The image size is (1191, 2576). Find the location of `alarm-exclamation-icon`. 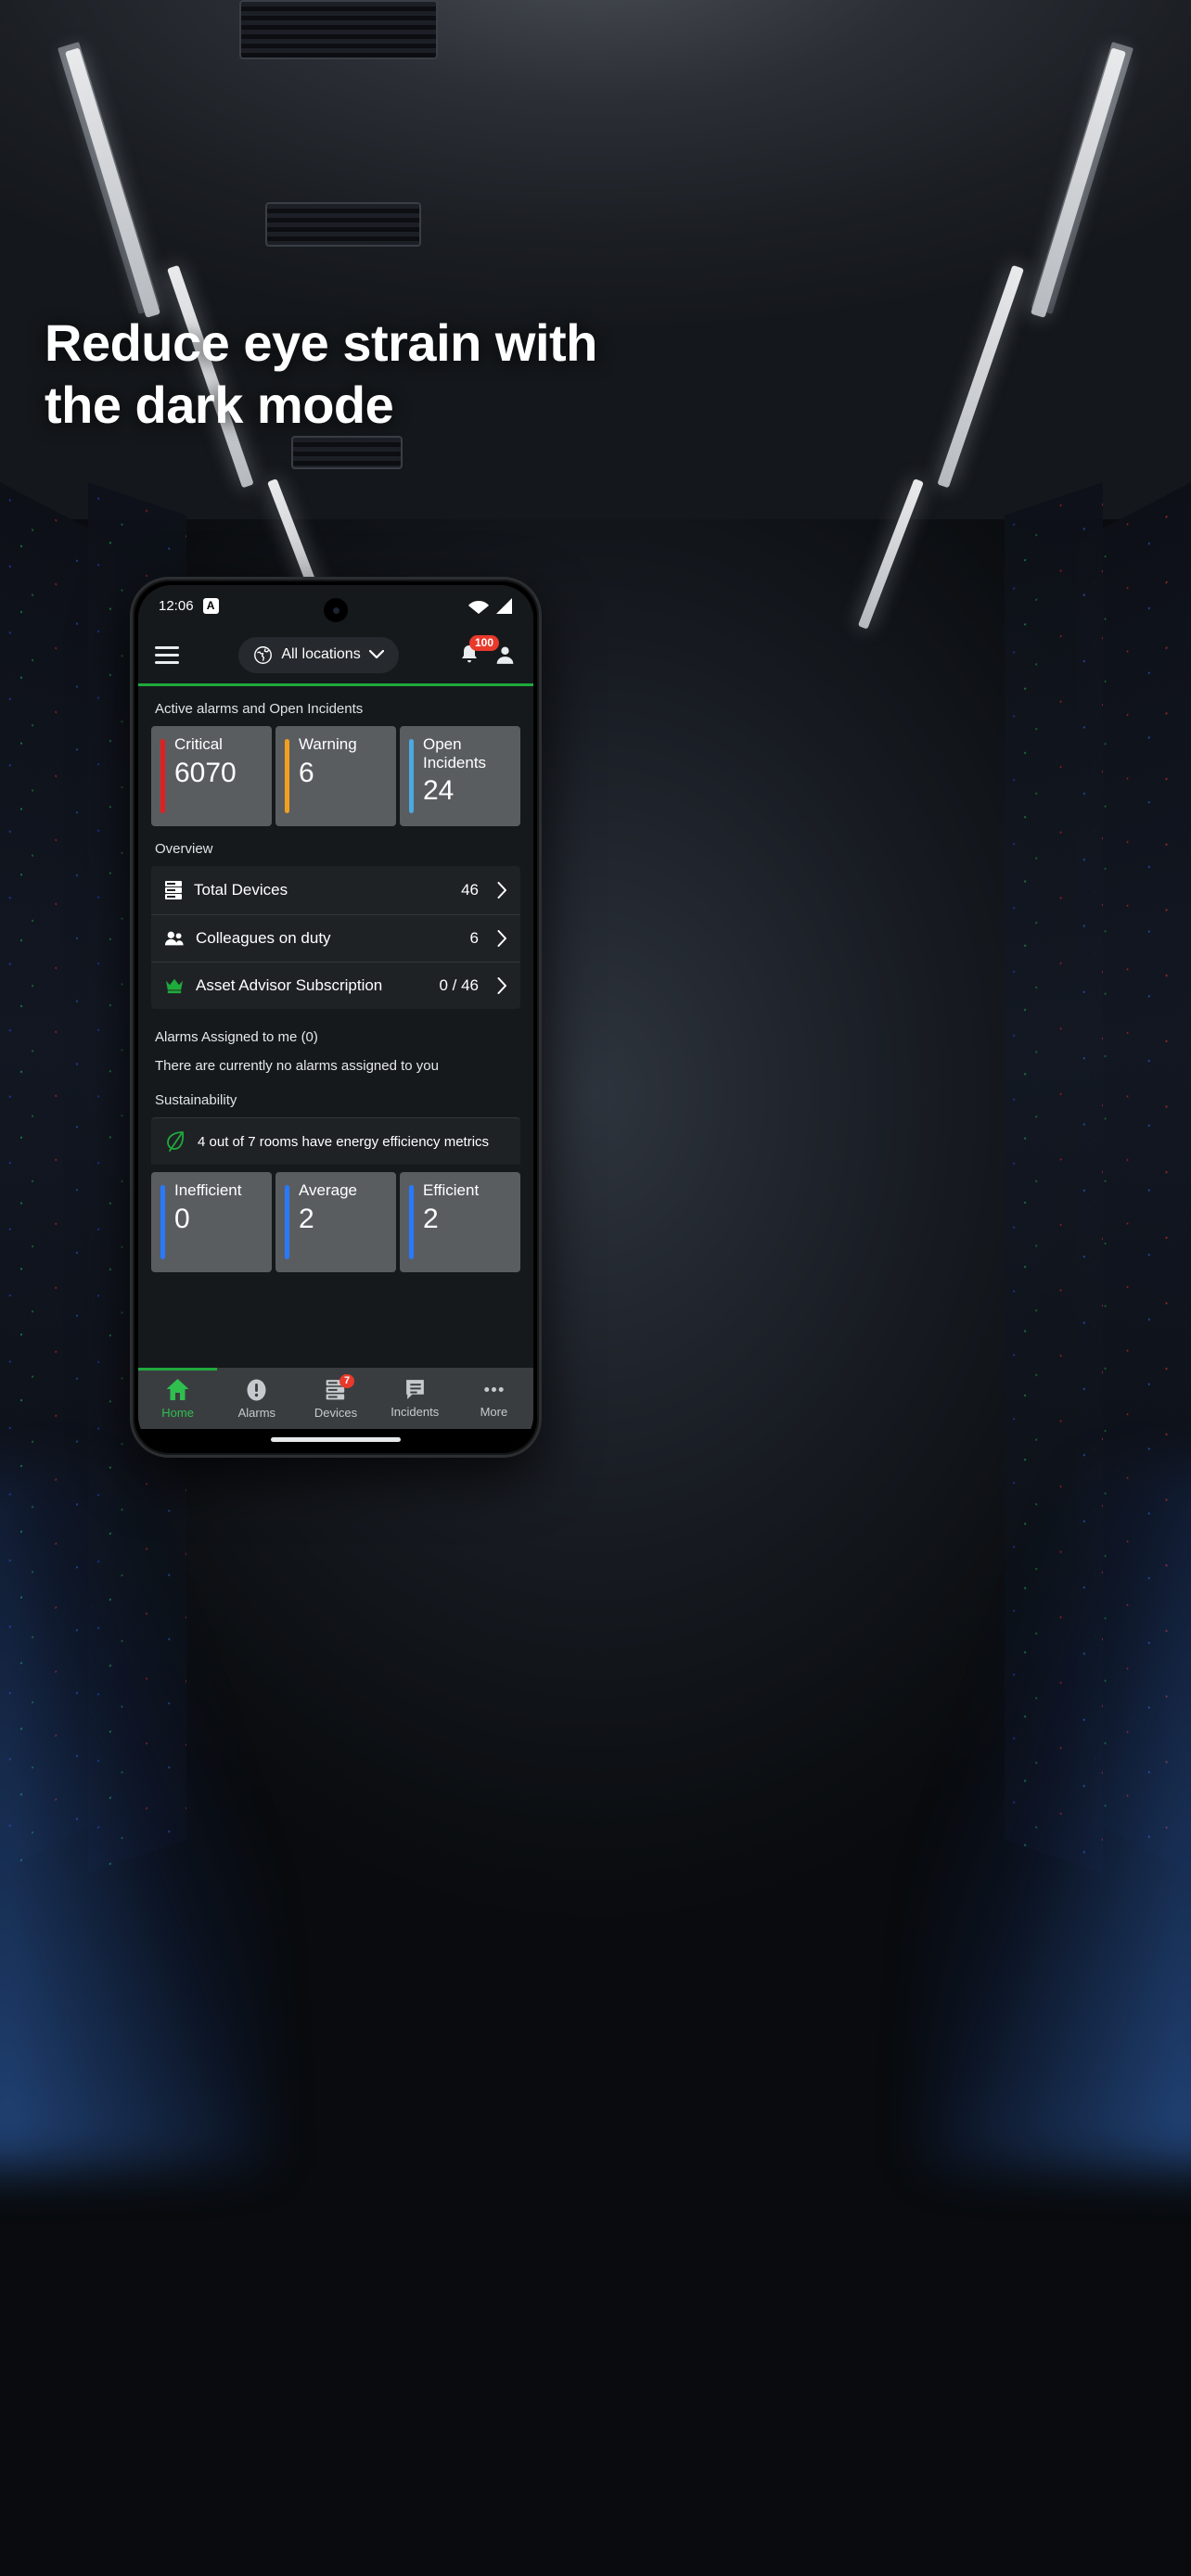

alarm-exclamation-icon is located at coordinates (257, 1390).